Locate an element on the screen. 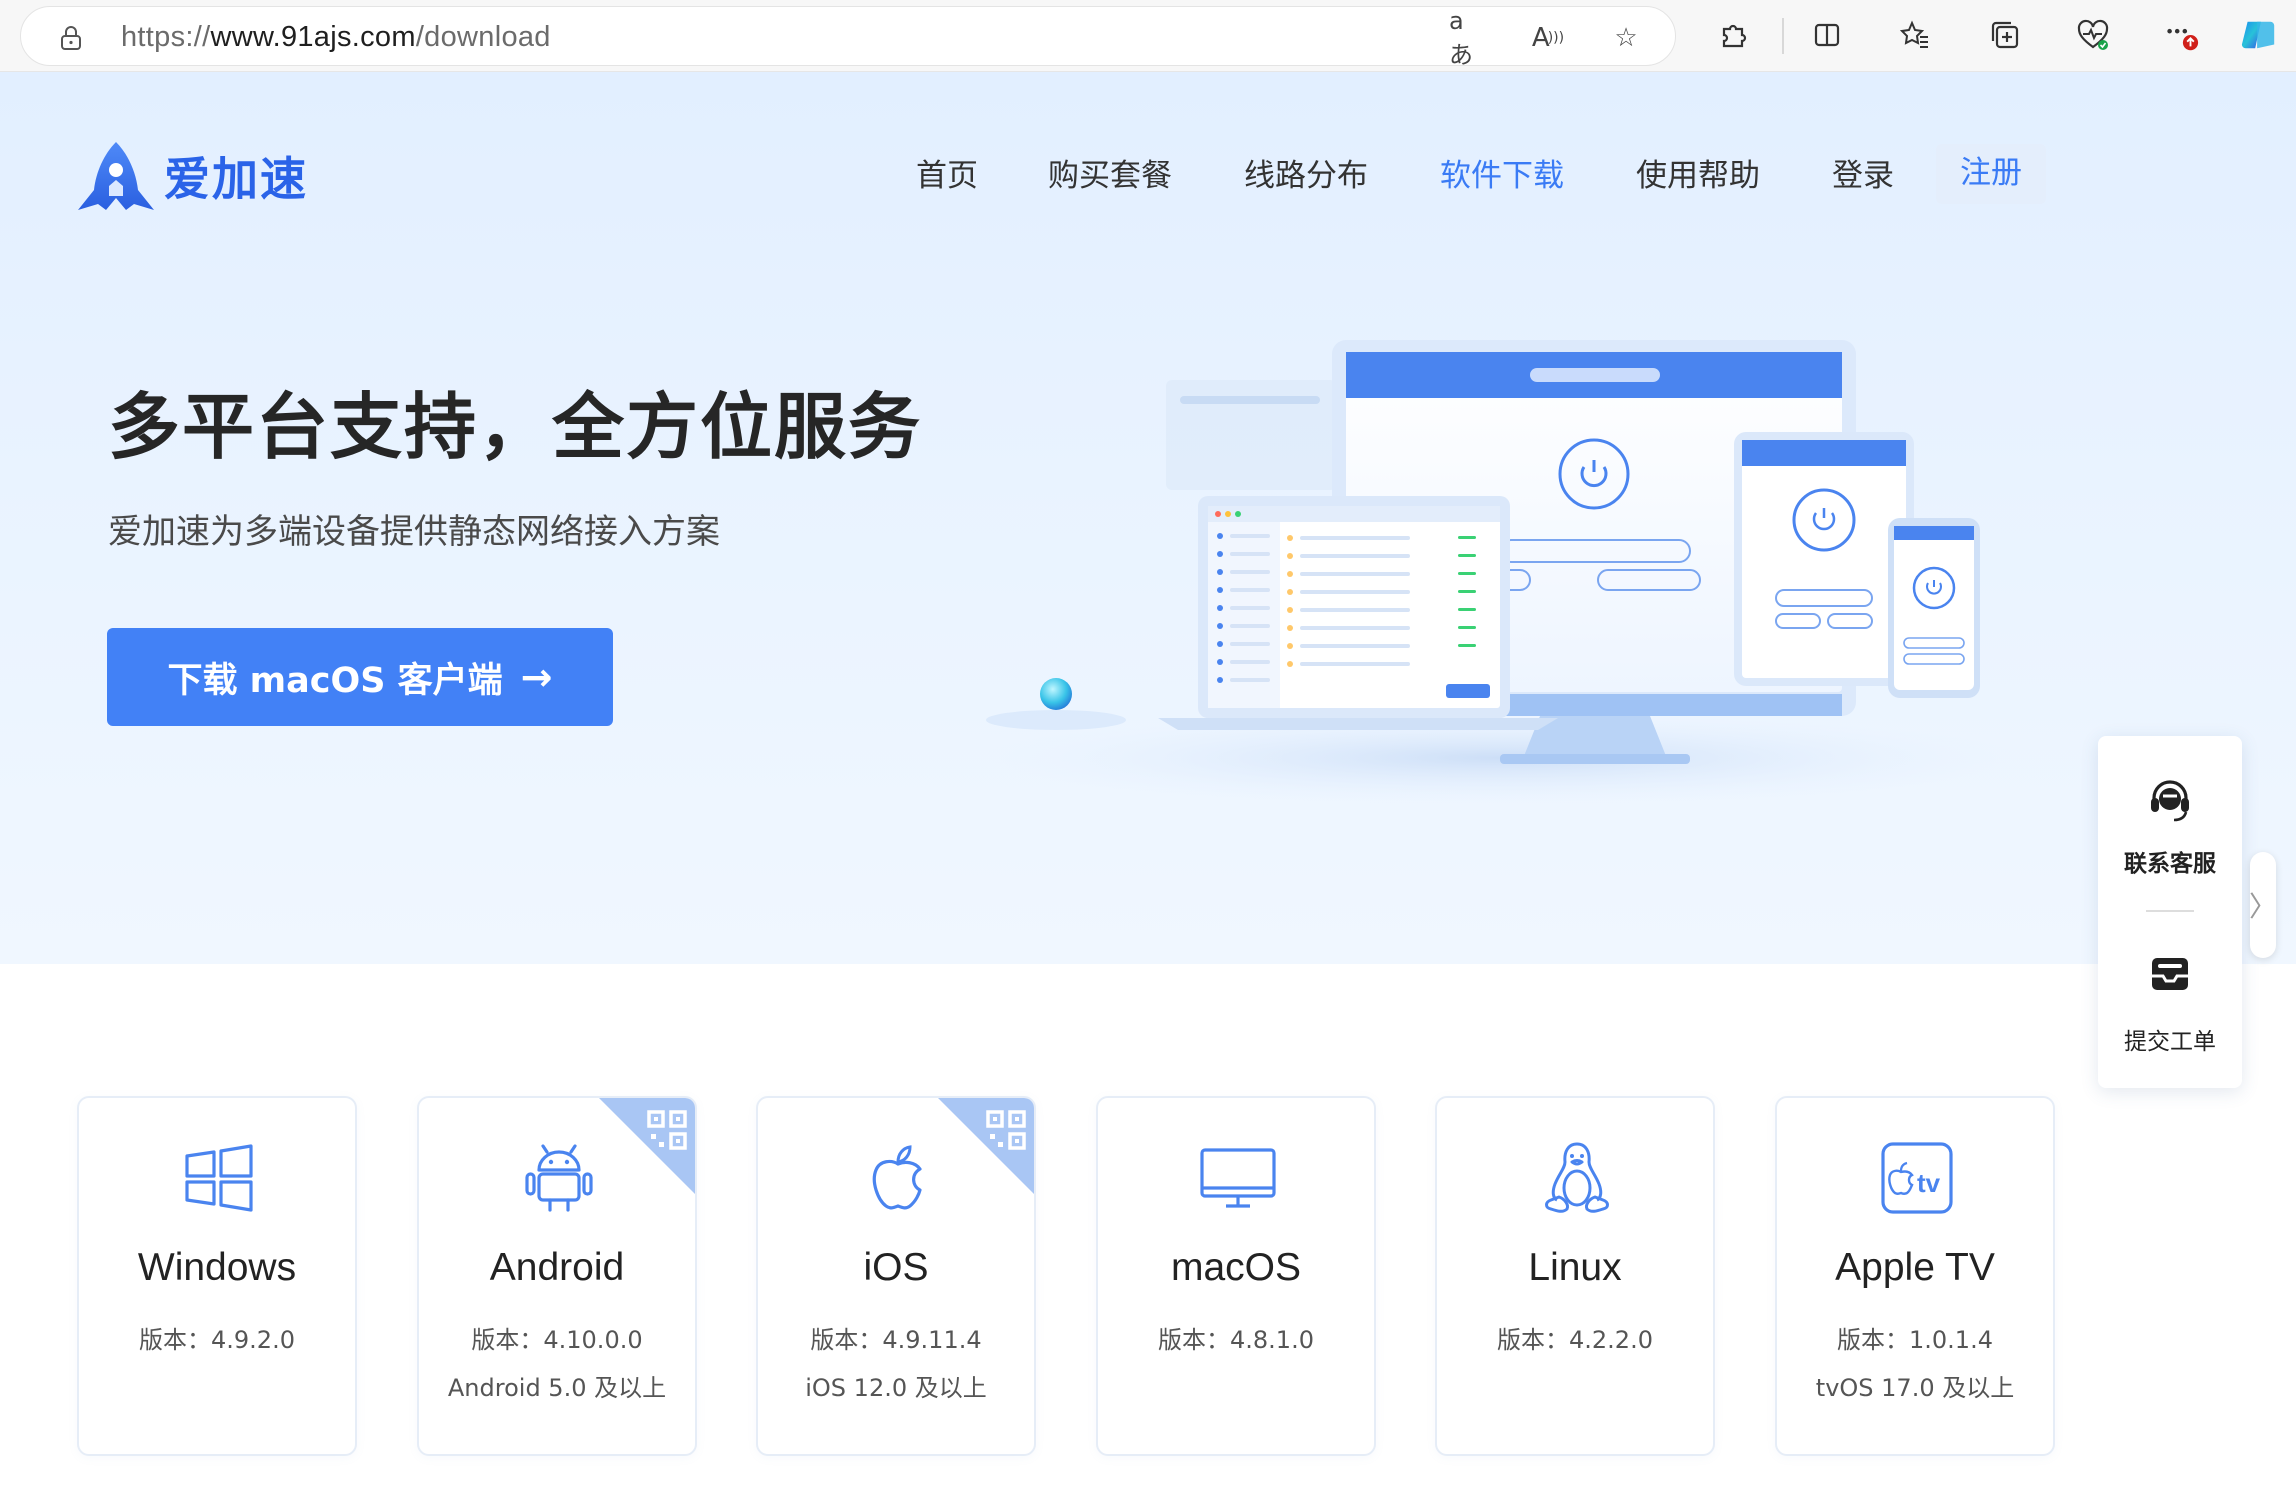 The width and height of the screenshot is (2296, 1510). brand-logo: 爱加速 is located at coordinates (192, 176).